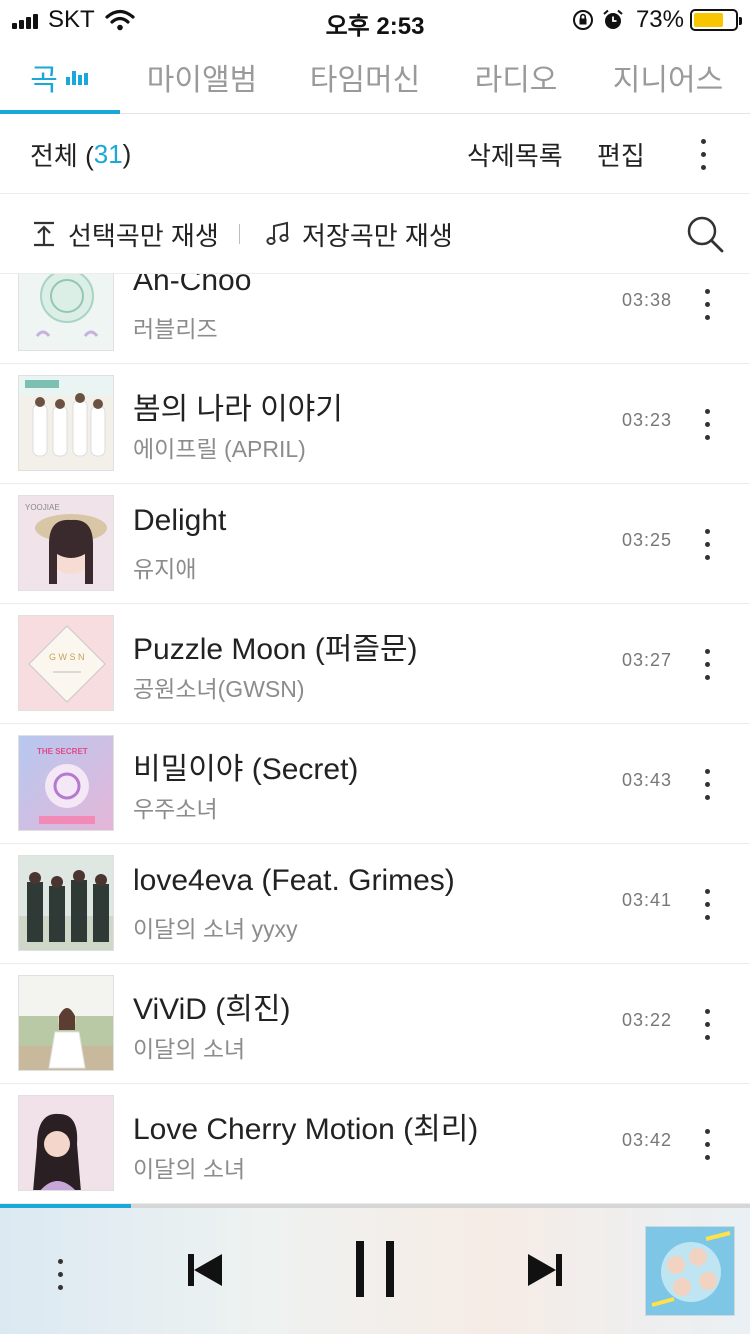 The width and height of the screenshot is (750, 1334). I want to click on pause-icon, so click(375, 1269).